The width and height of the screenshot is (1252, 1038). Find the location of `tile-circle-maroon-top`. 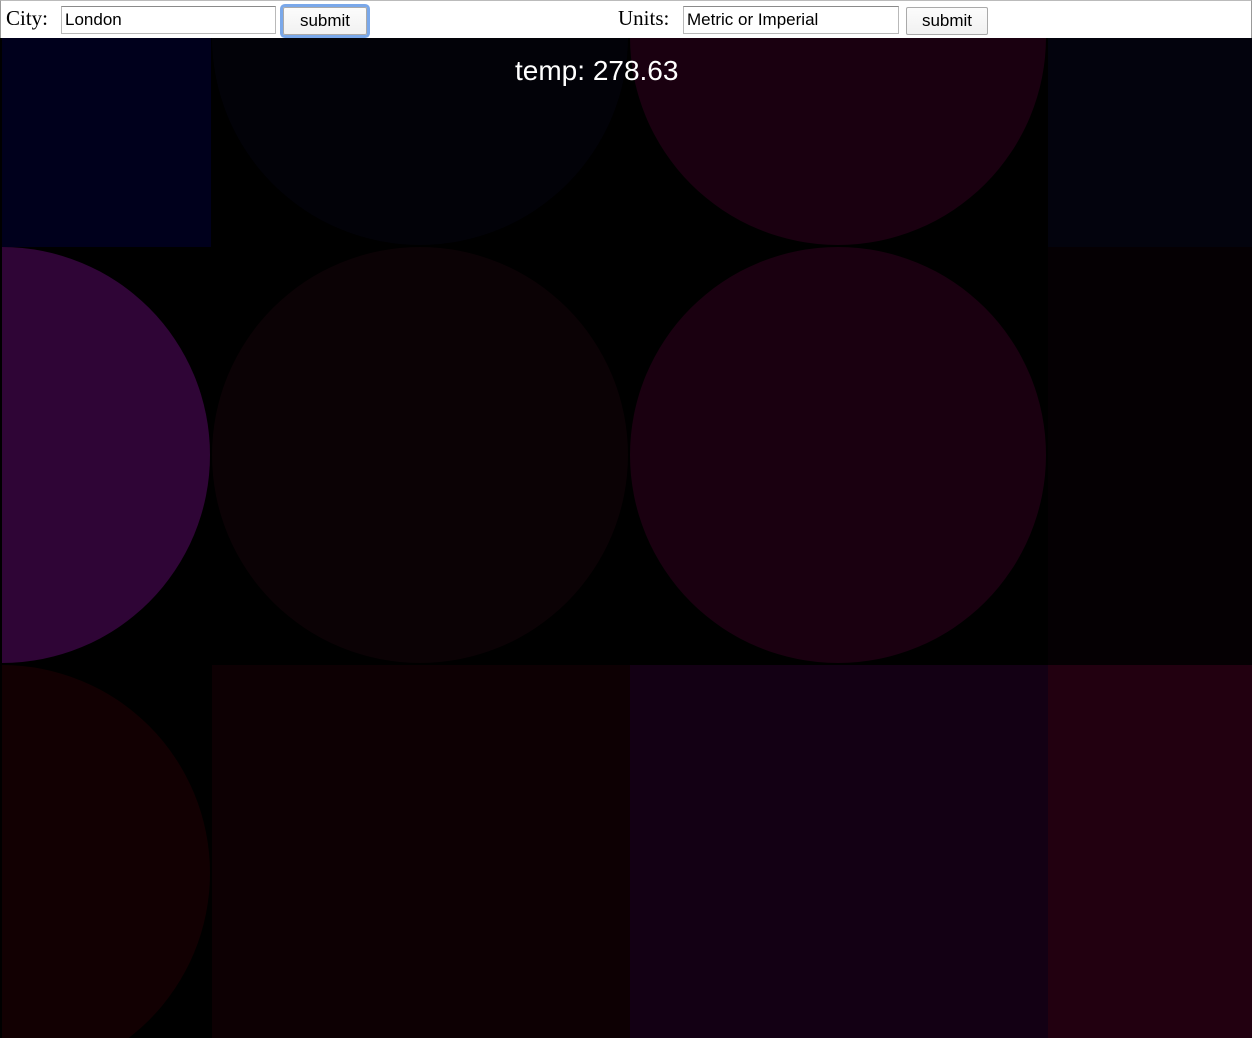

tile-circle-maroon-top is located at coordinates (838, 141).